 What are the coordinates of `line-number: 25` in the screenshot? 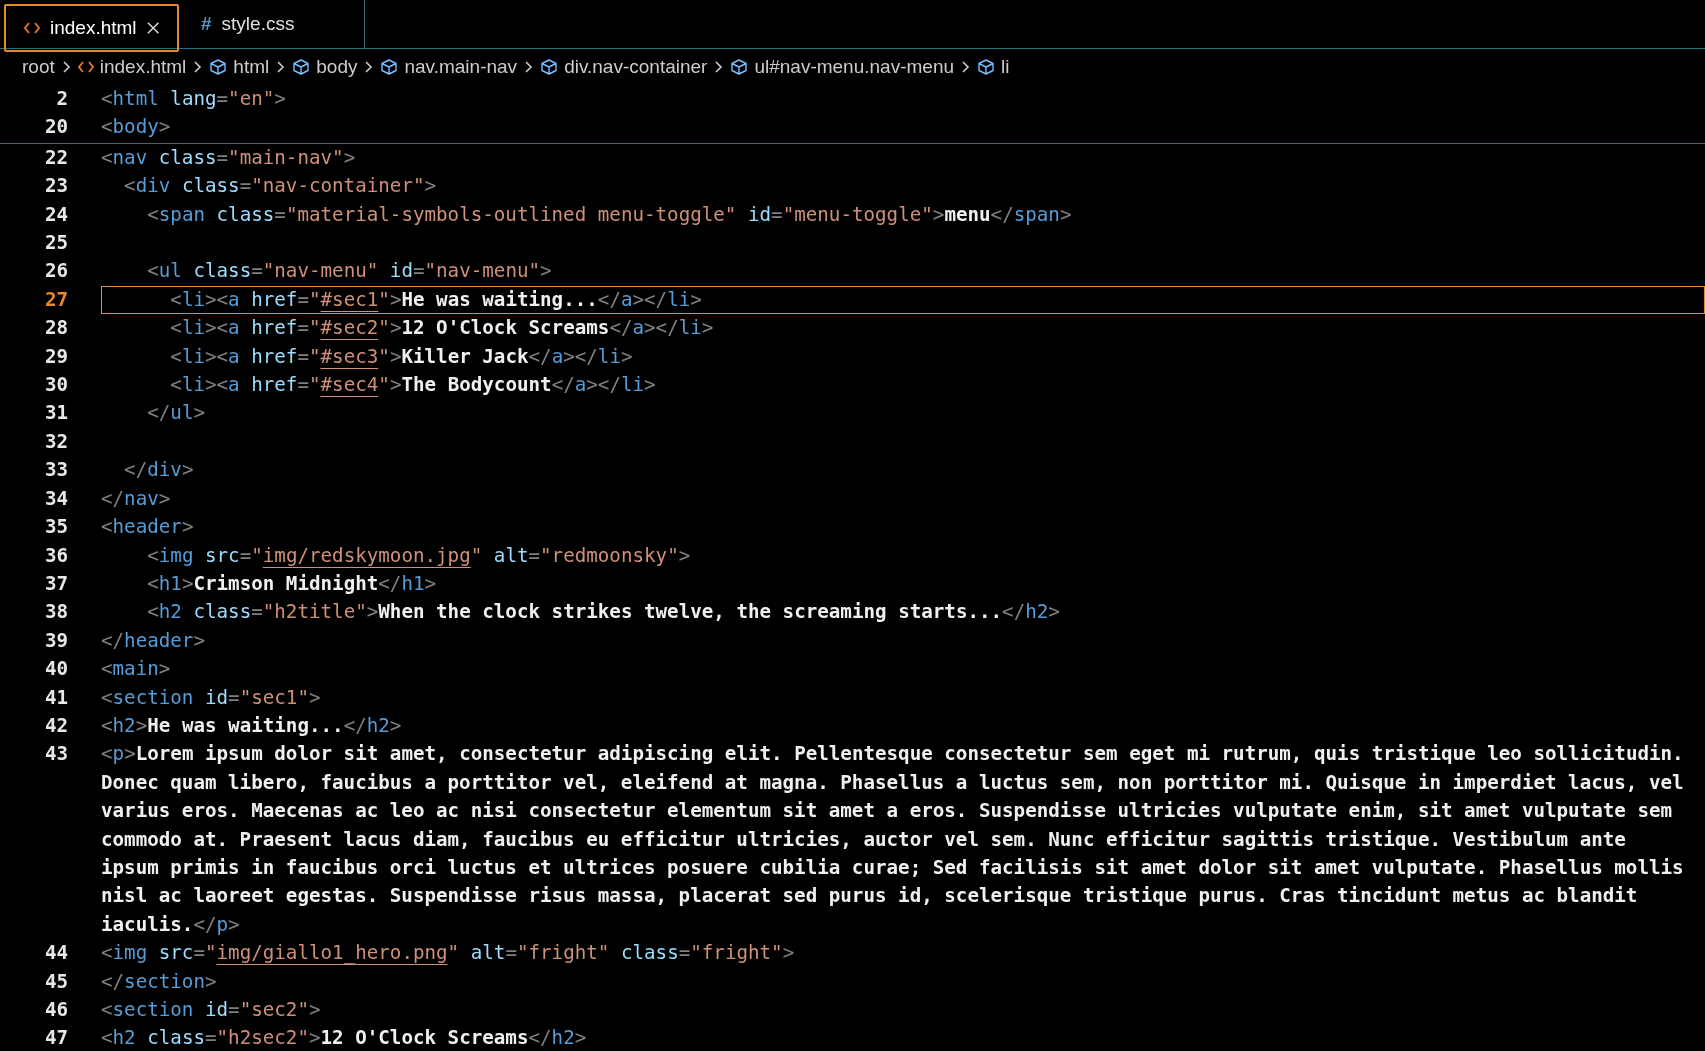 It's located at (55, 243).